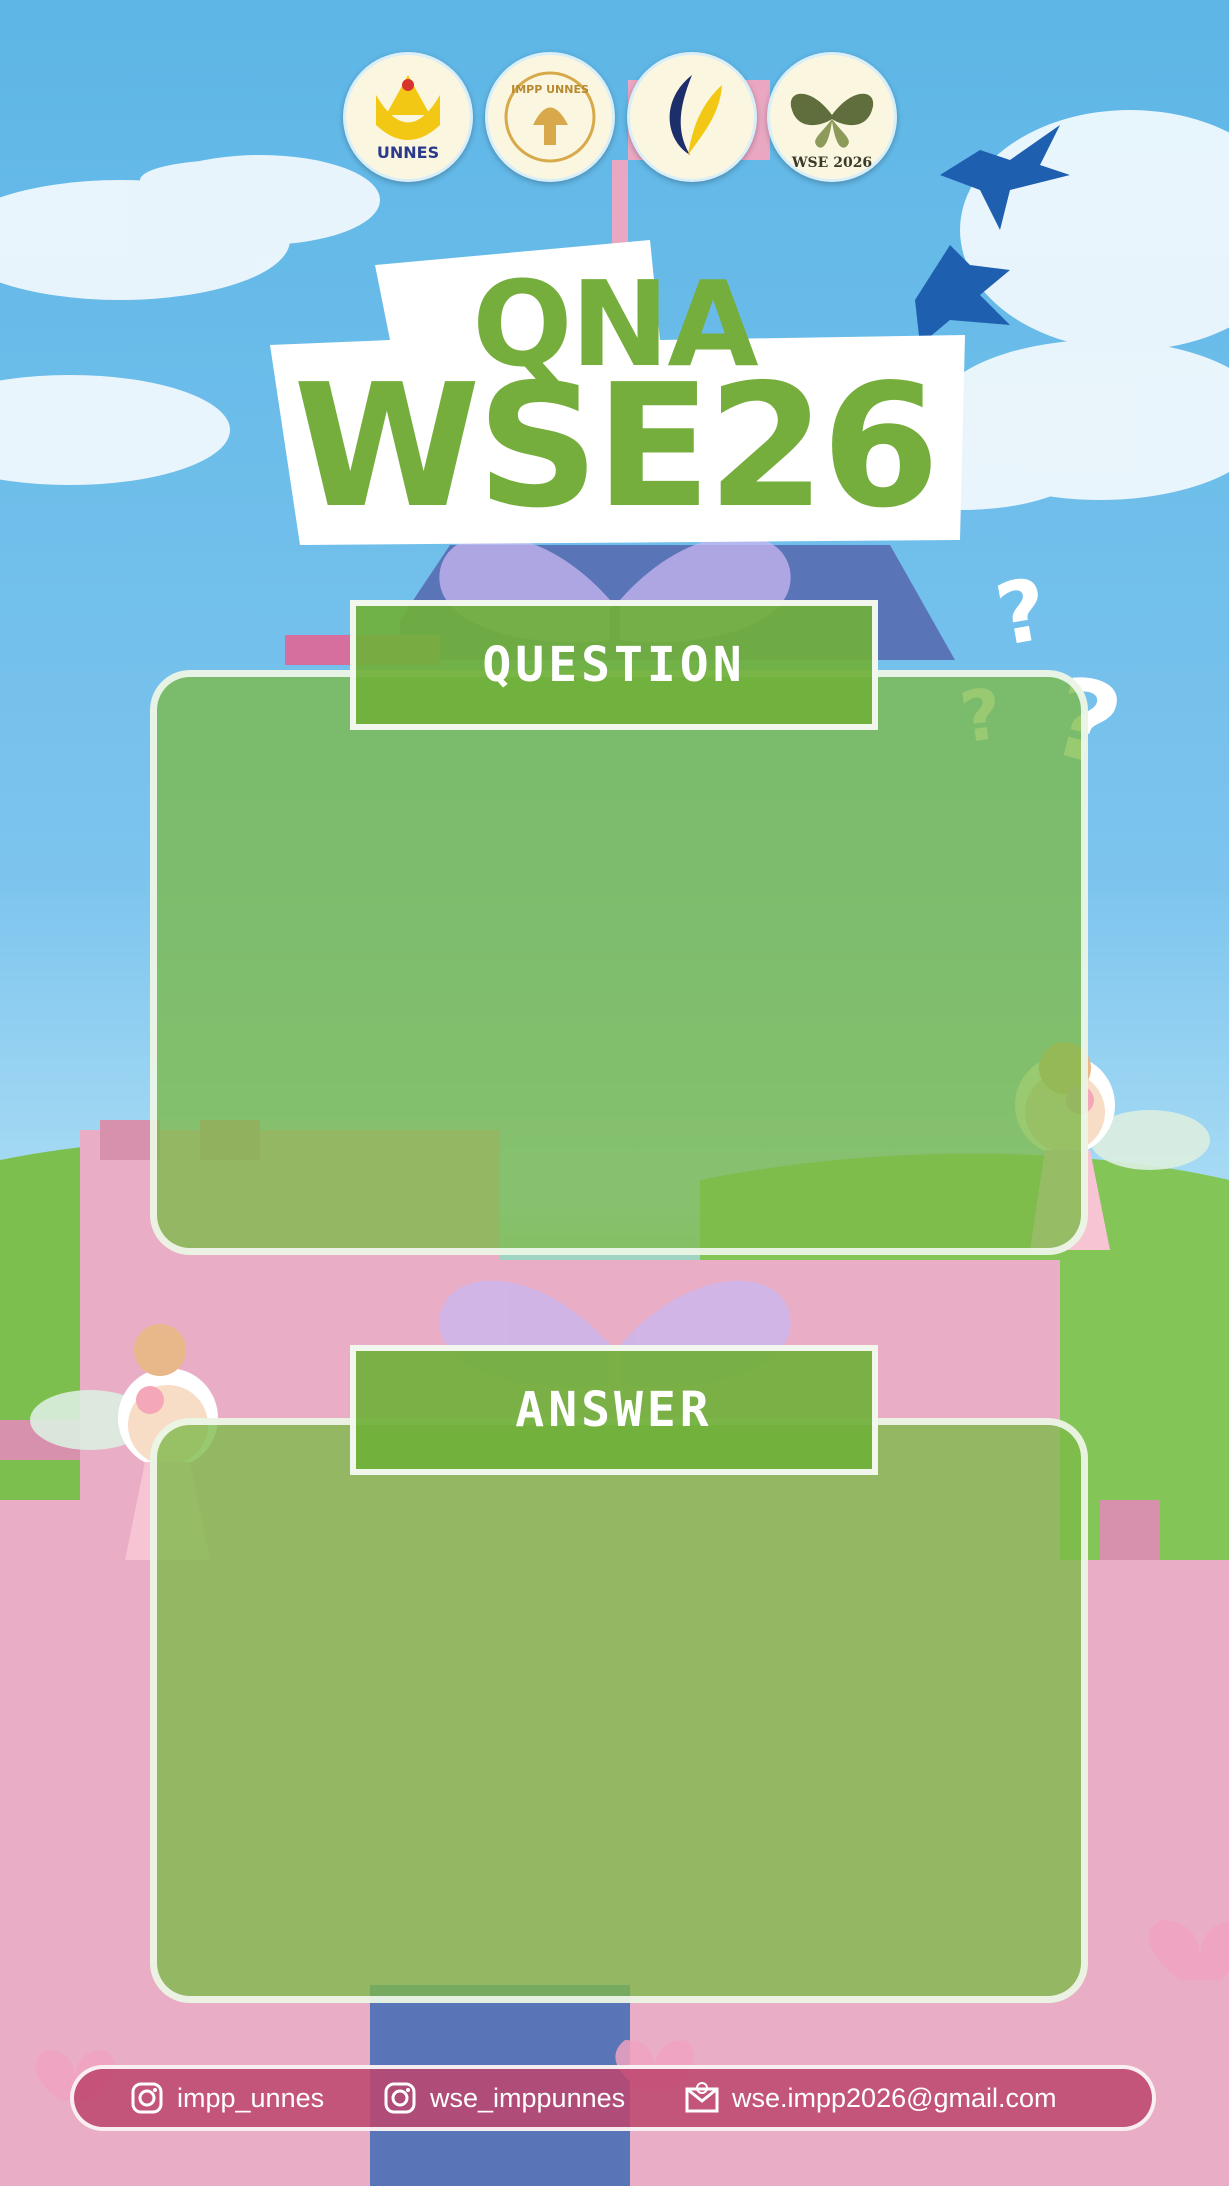 This screenshot has height=2186, width=1229. What do you see at coordinates (528, 2097) in the screenshot?
I see `footer-item-text: wse_imppunnes` at bounding box center [528, 2097].